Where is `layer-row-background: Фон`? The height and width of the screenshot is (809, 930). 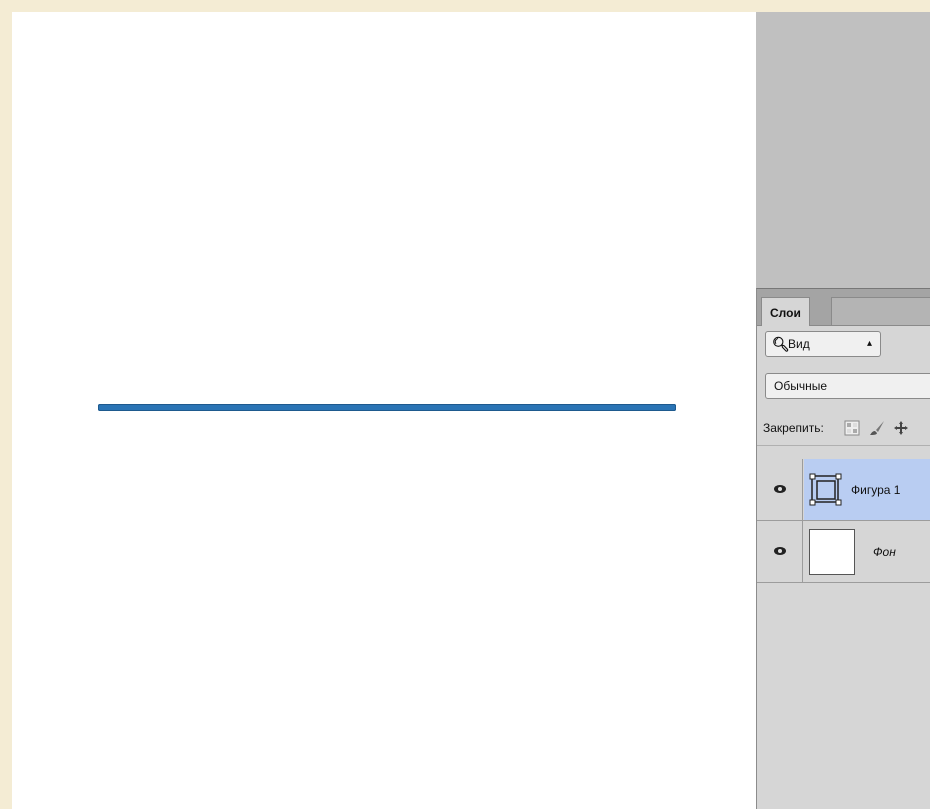
layer-row-background: Фон is located at coordinates (843, 552).